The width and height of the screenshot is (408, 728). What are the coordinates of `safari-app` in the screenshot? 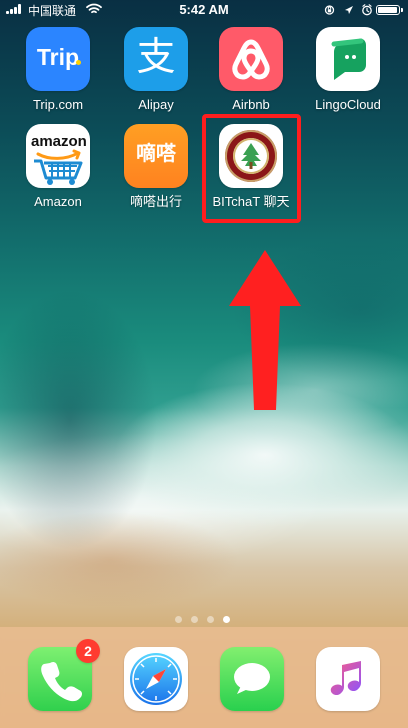 It's located at (156, 679).